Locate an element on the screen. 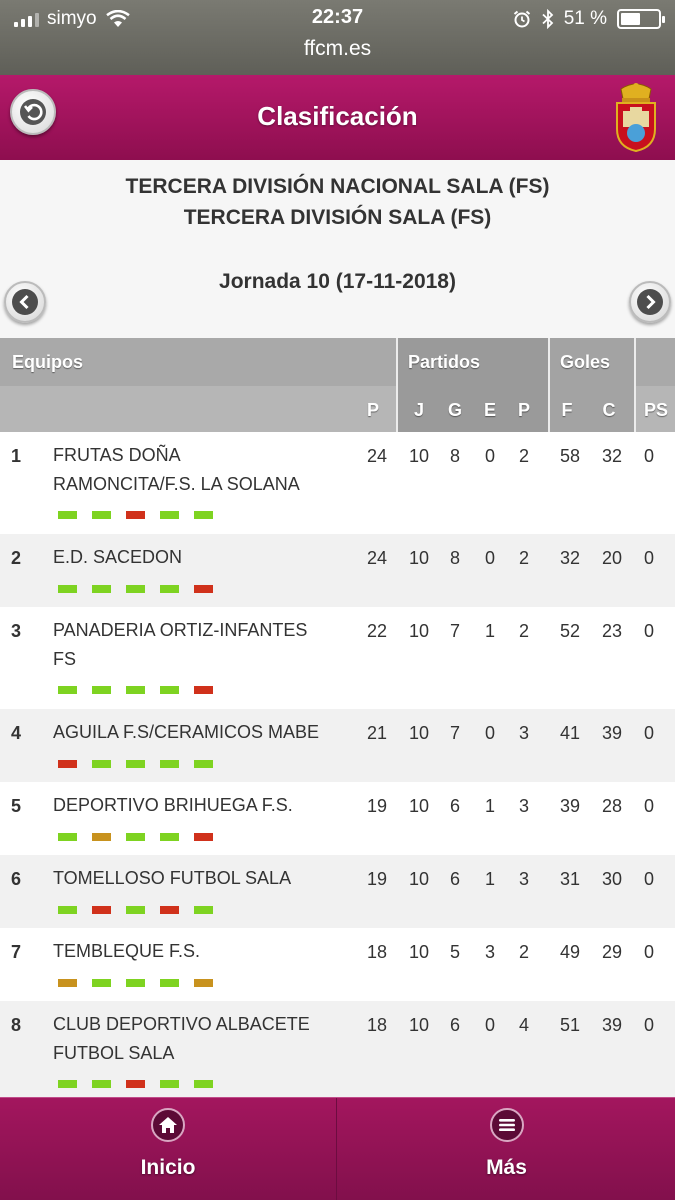  goals-for: 41 is located at coordinates (570, 733).